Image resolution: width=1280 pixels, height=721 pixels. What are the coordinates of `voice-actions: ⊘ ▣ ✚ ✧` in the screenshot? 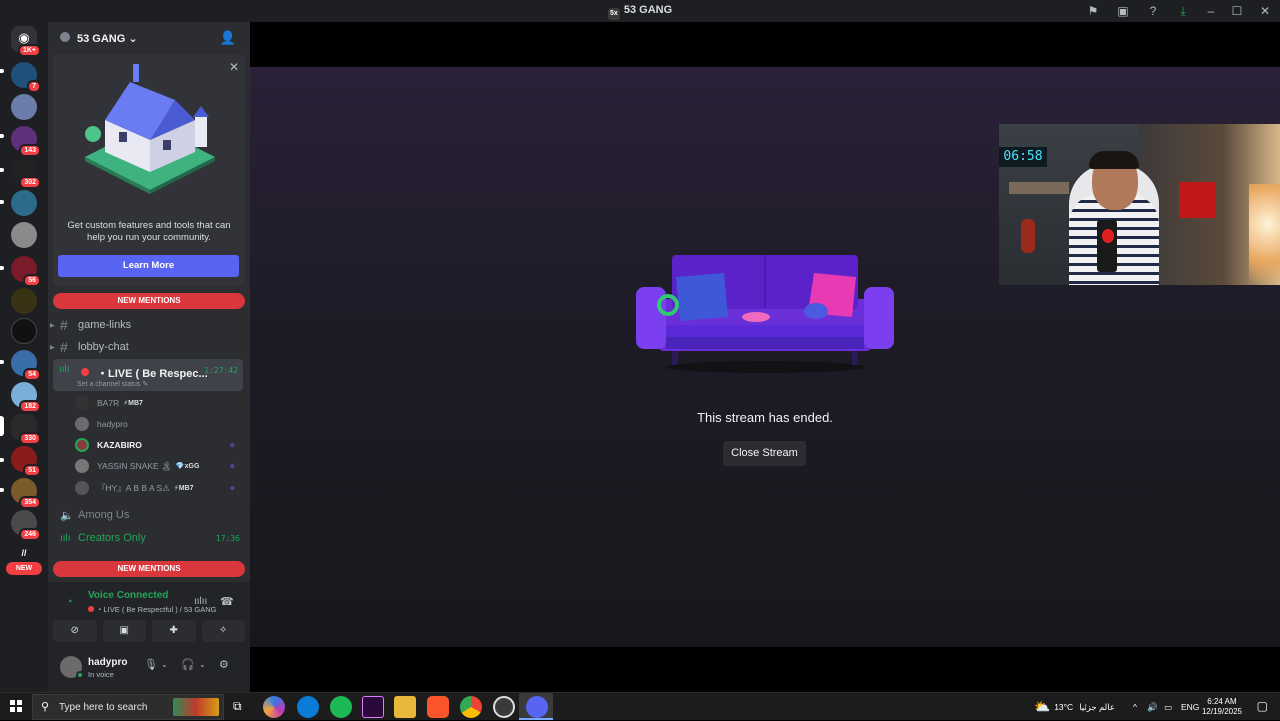 It's located at (149, 631).